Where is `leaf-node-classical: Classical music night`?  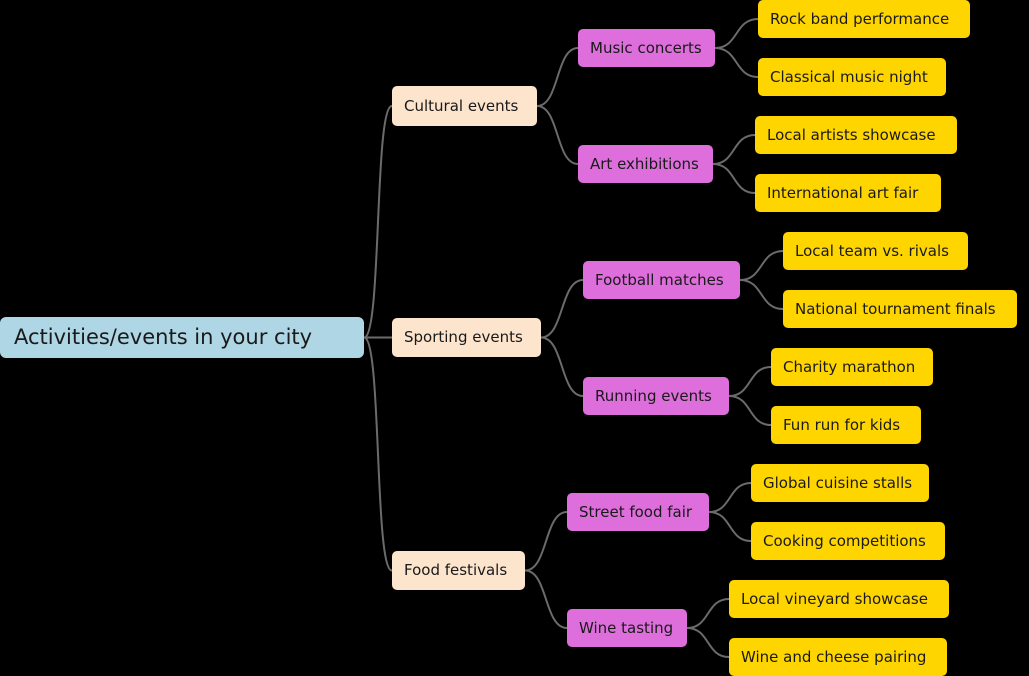
leaf-node-classical: Classical music night is located at coordinates (852, 77).